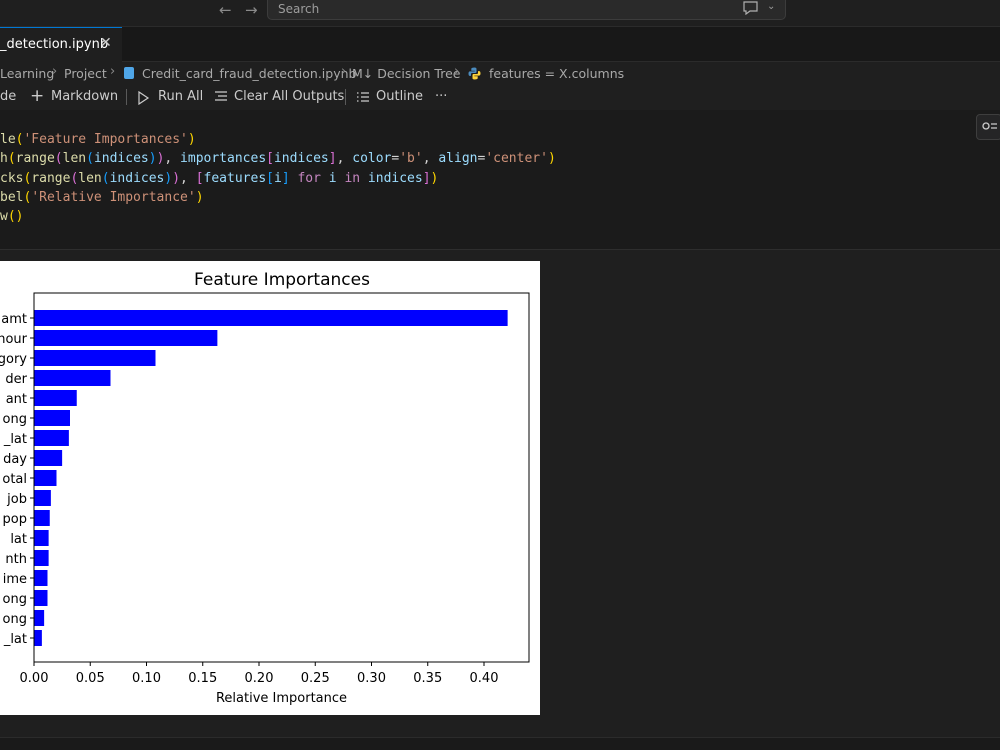 This screenshot has height=750, width=1000. What do you see at coordinates (54, 44) in the screenshot?
I see `tab-label: _detection.ipynb` at bounding box center [54, 44].